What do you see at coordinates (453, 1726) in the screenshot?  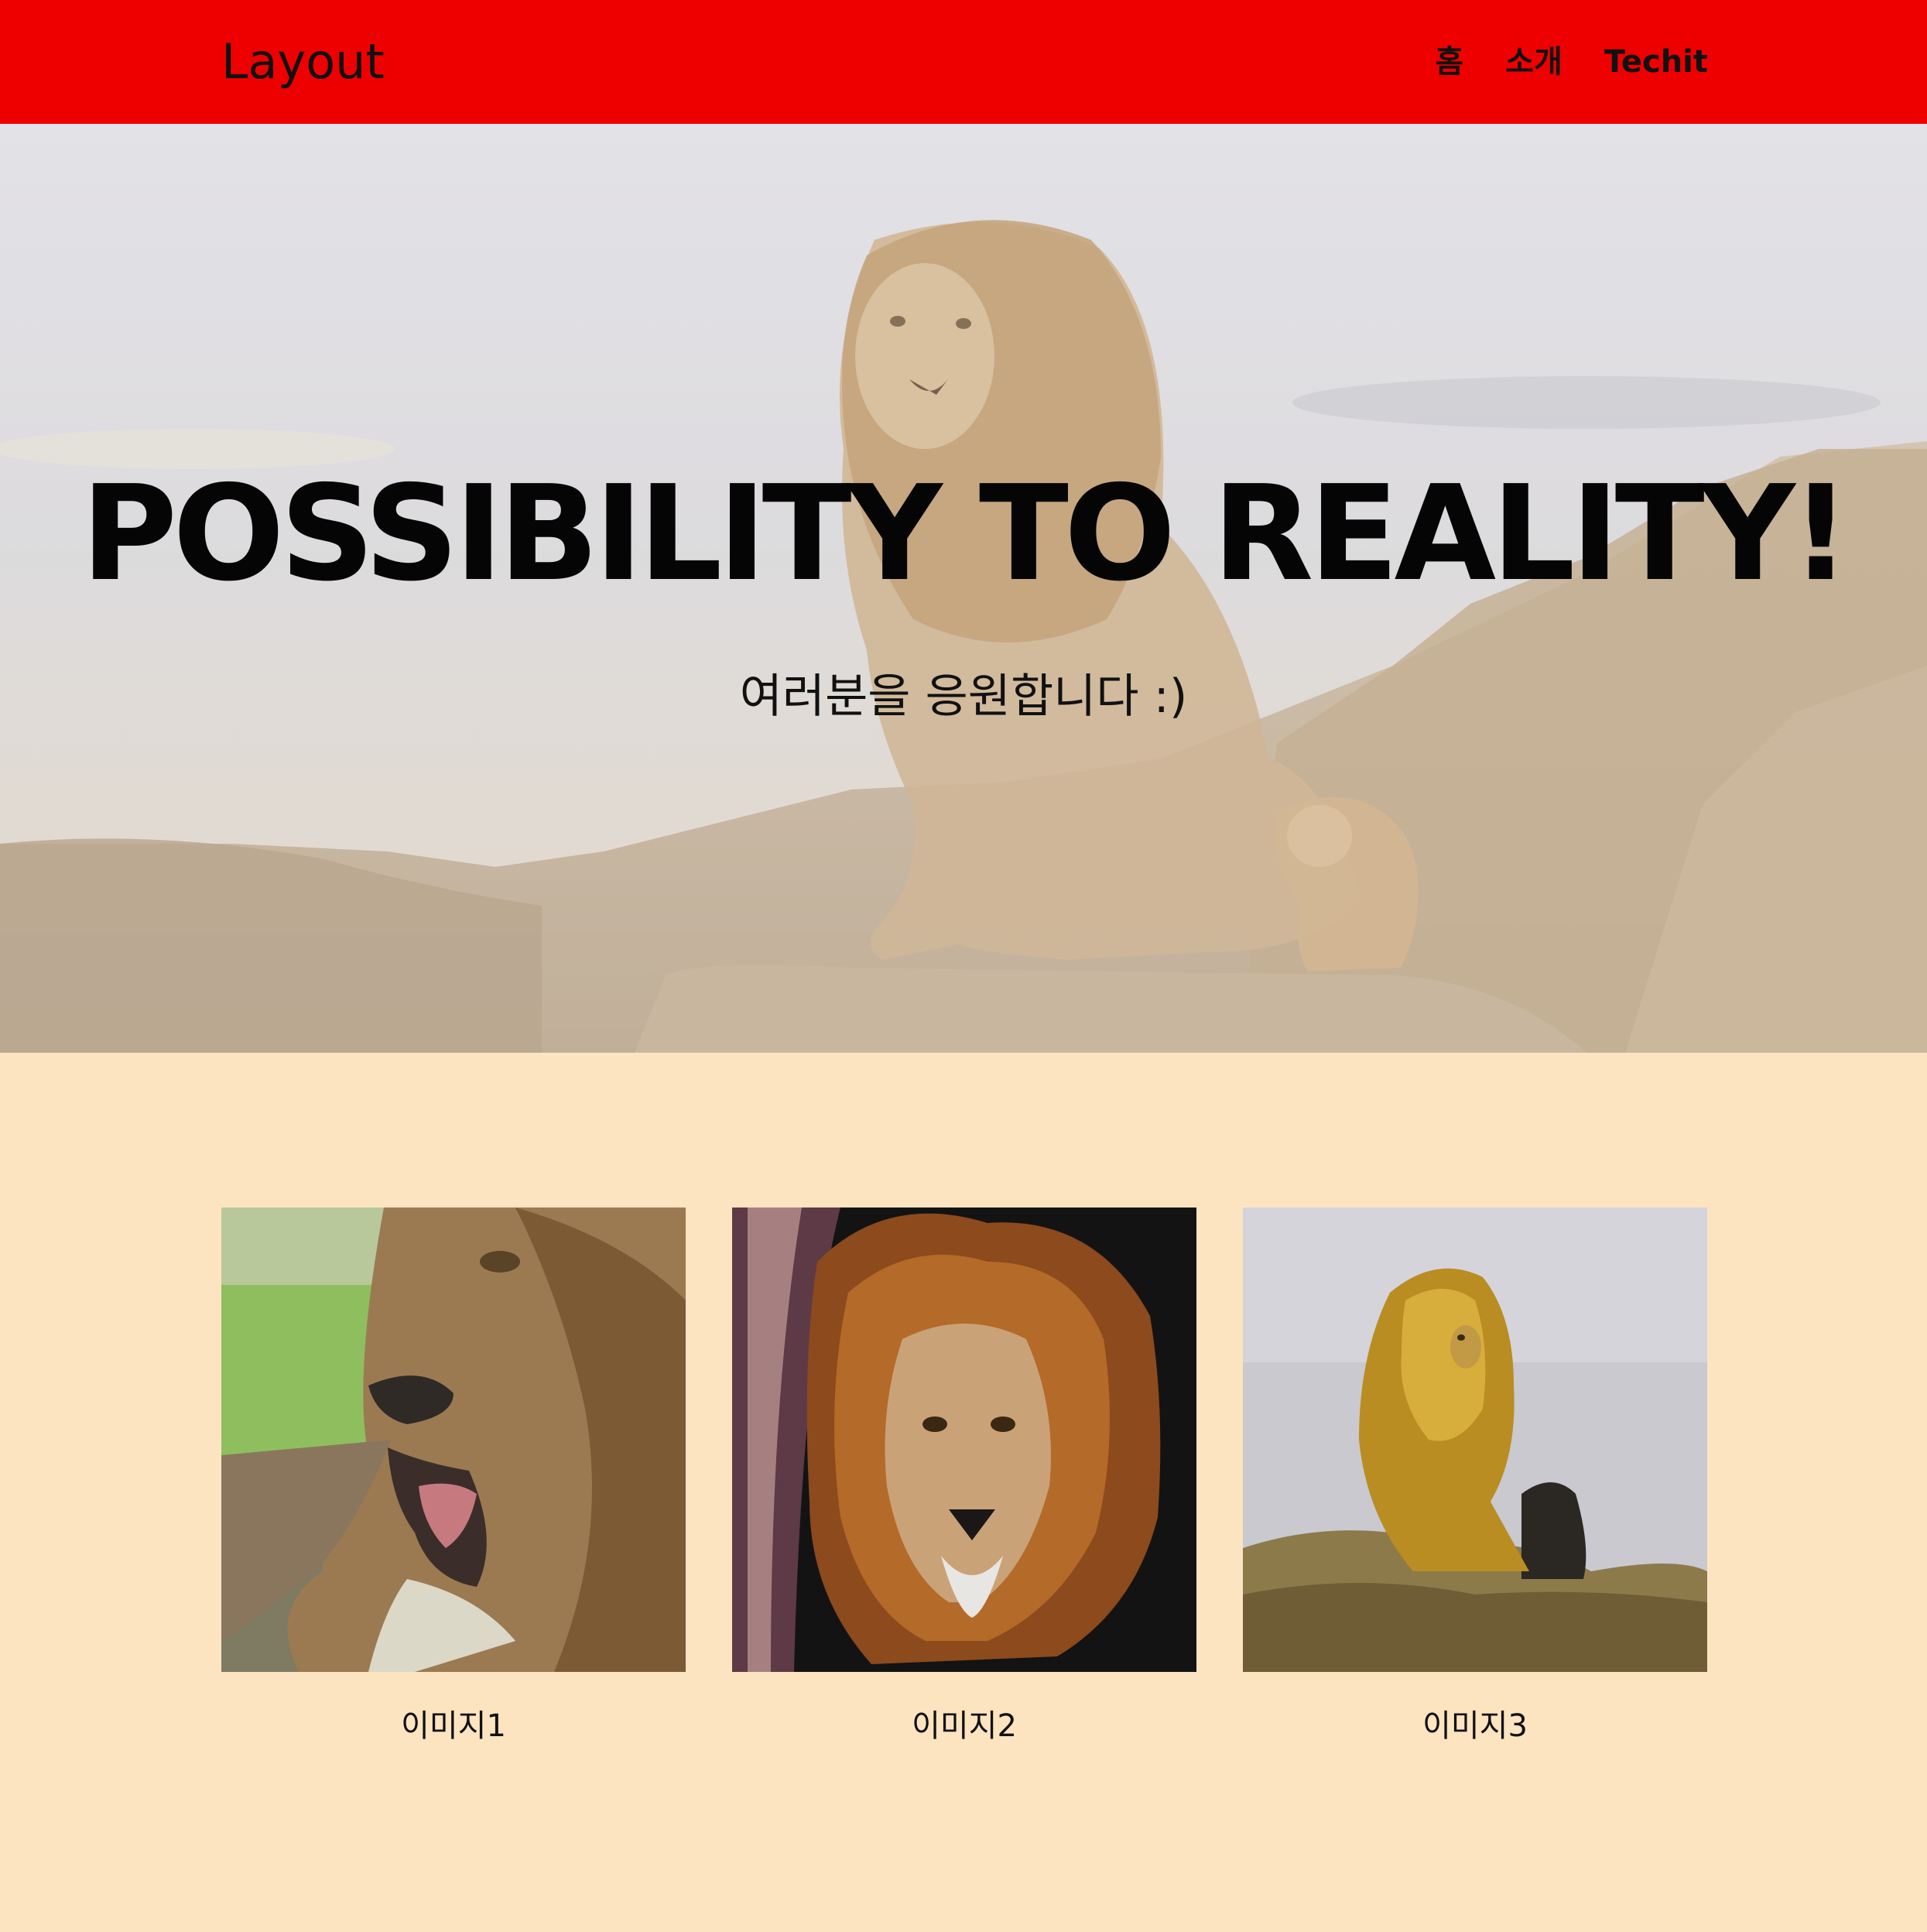 I see `gallery-caption: 이미지1` at bounding box center [453, 1726].